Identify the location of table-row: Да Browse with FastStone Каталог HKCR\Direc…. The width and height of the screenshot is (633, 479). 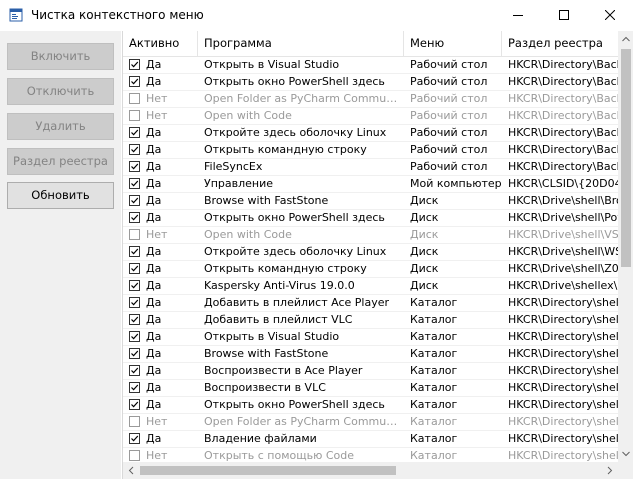
(372, 354).